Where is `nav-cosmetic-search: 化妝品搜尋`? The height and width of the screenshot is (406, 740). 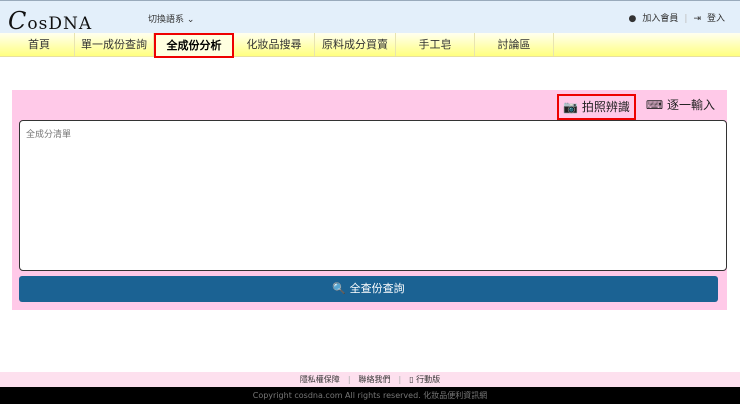
nav-cosmetic-search: 化妝品搜尋 is located at coordinates (274, 44).